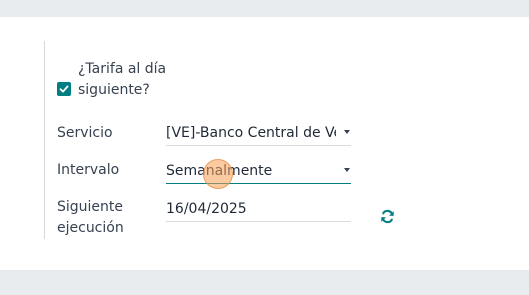 The height and width of the screenshot is (295, 529). Describe the element at coordinates (90, 207) in the screenshot. I see `next-execution-label-line1: Siguiente` at that location.